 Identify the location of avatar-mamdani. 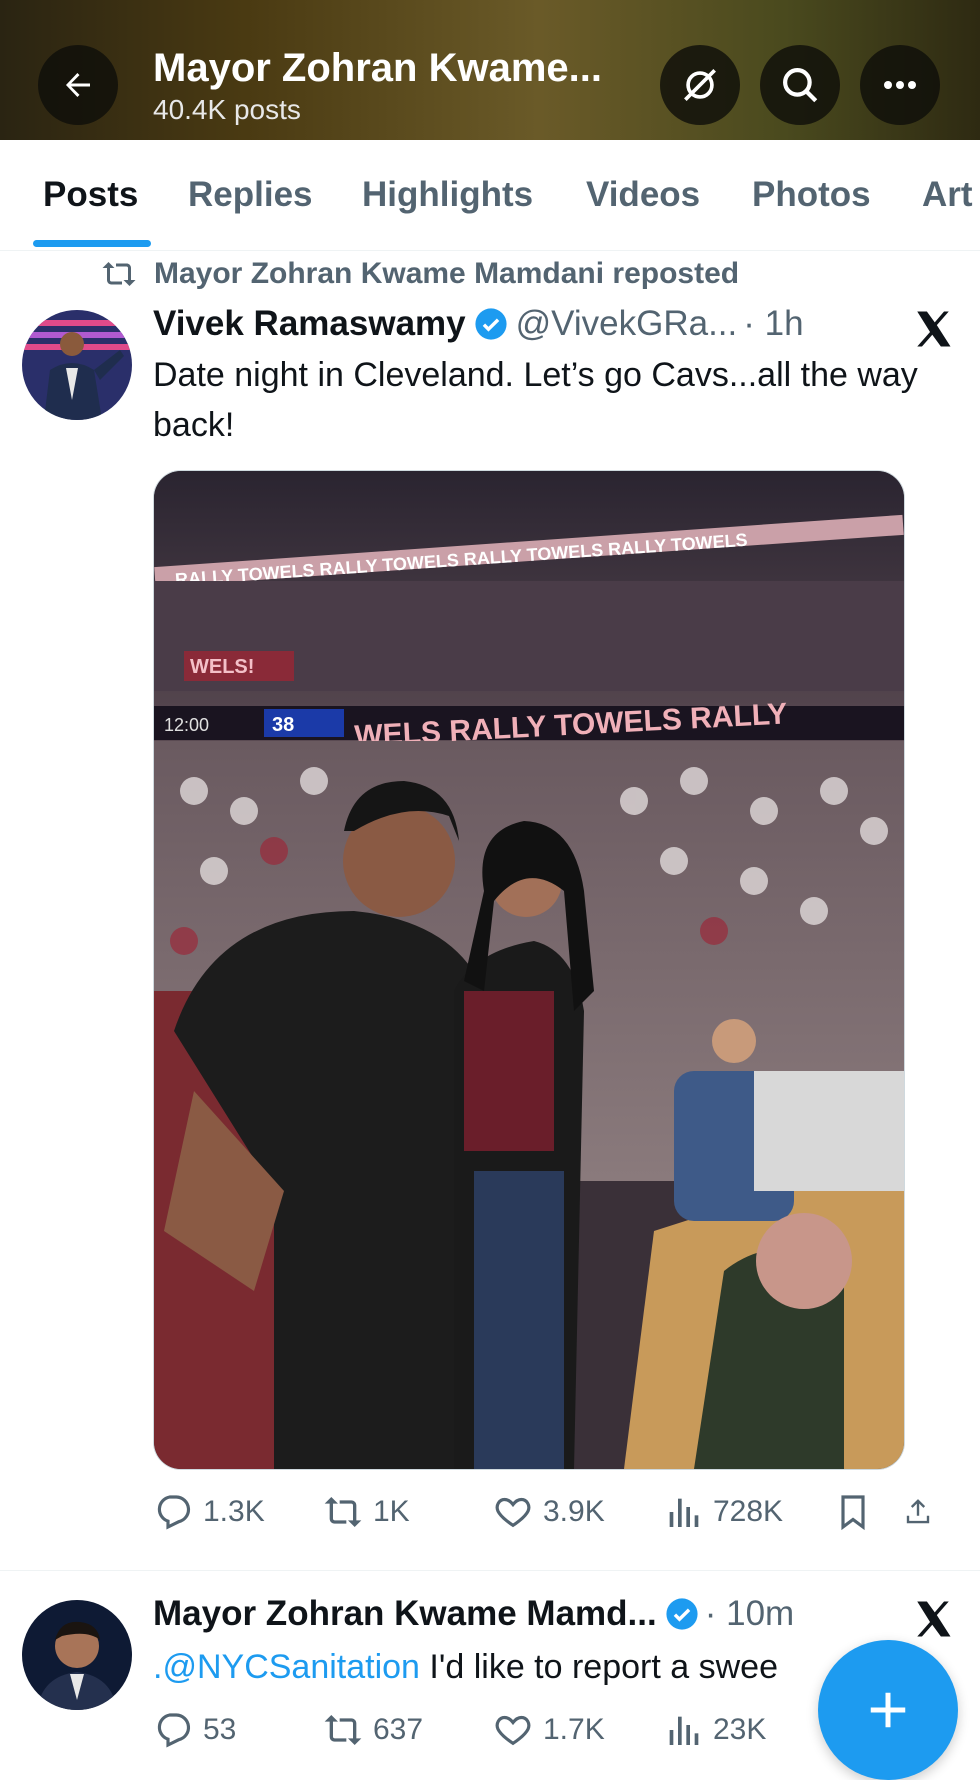
(77, 1655).